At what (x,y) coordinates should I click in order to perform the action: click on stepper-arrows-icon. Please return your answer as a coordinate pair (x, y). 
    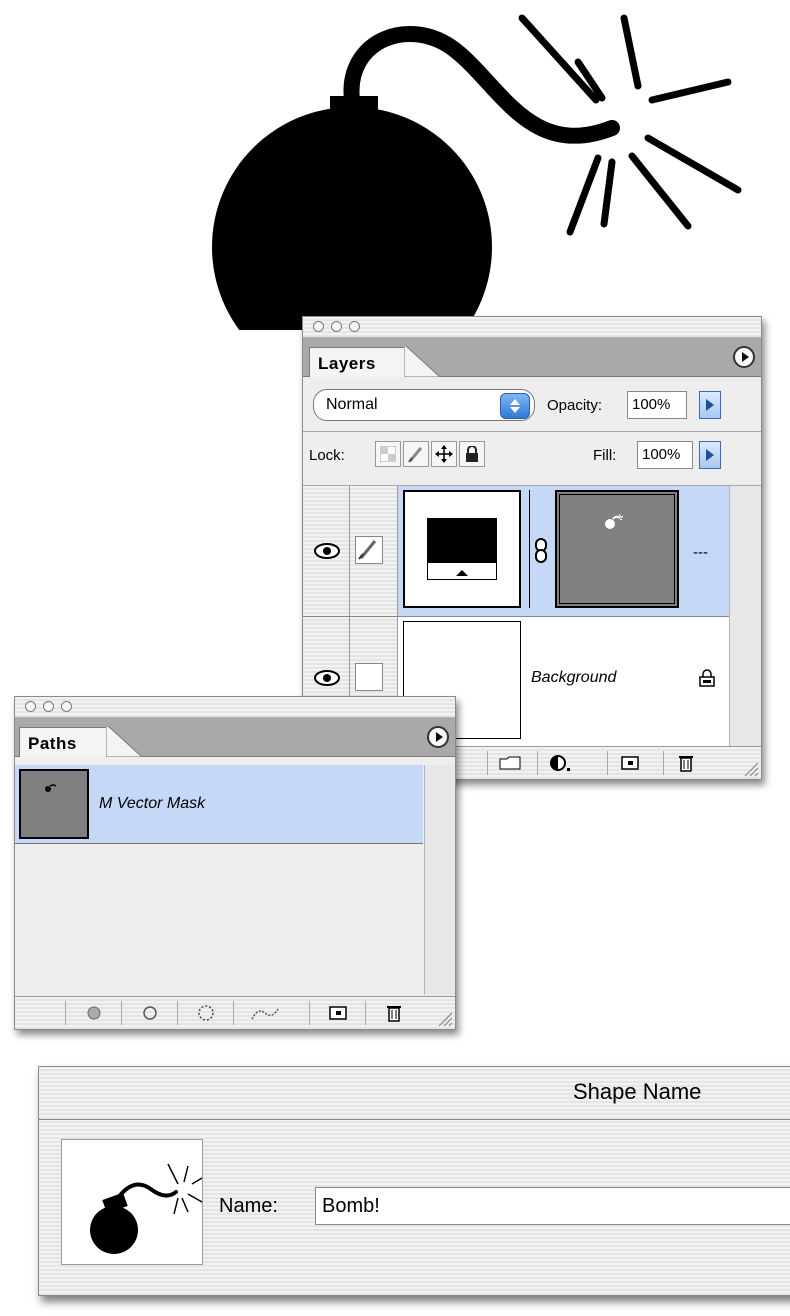
    Looking at the image, I should click on (515, 406).